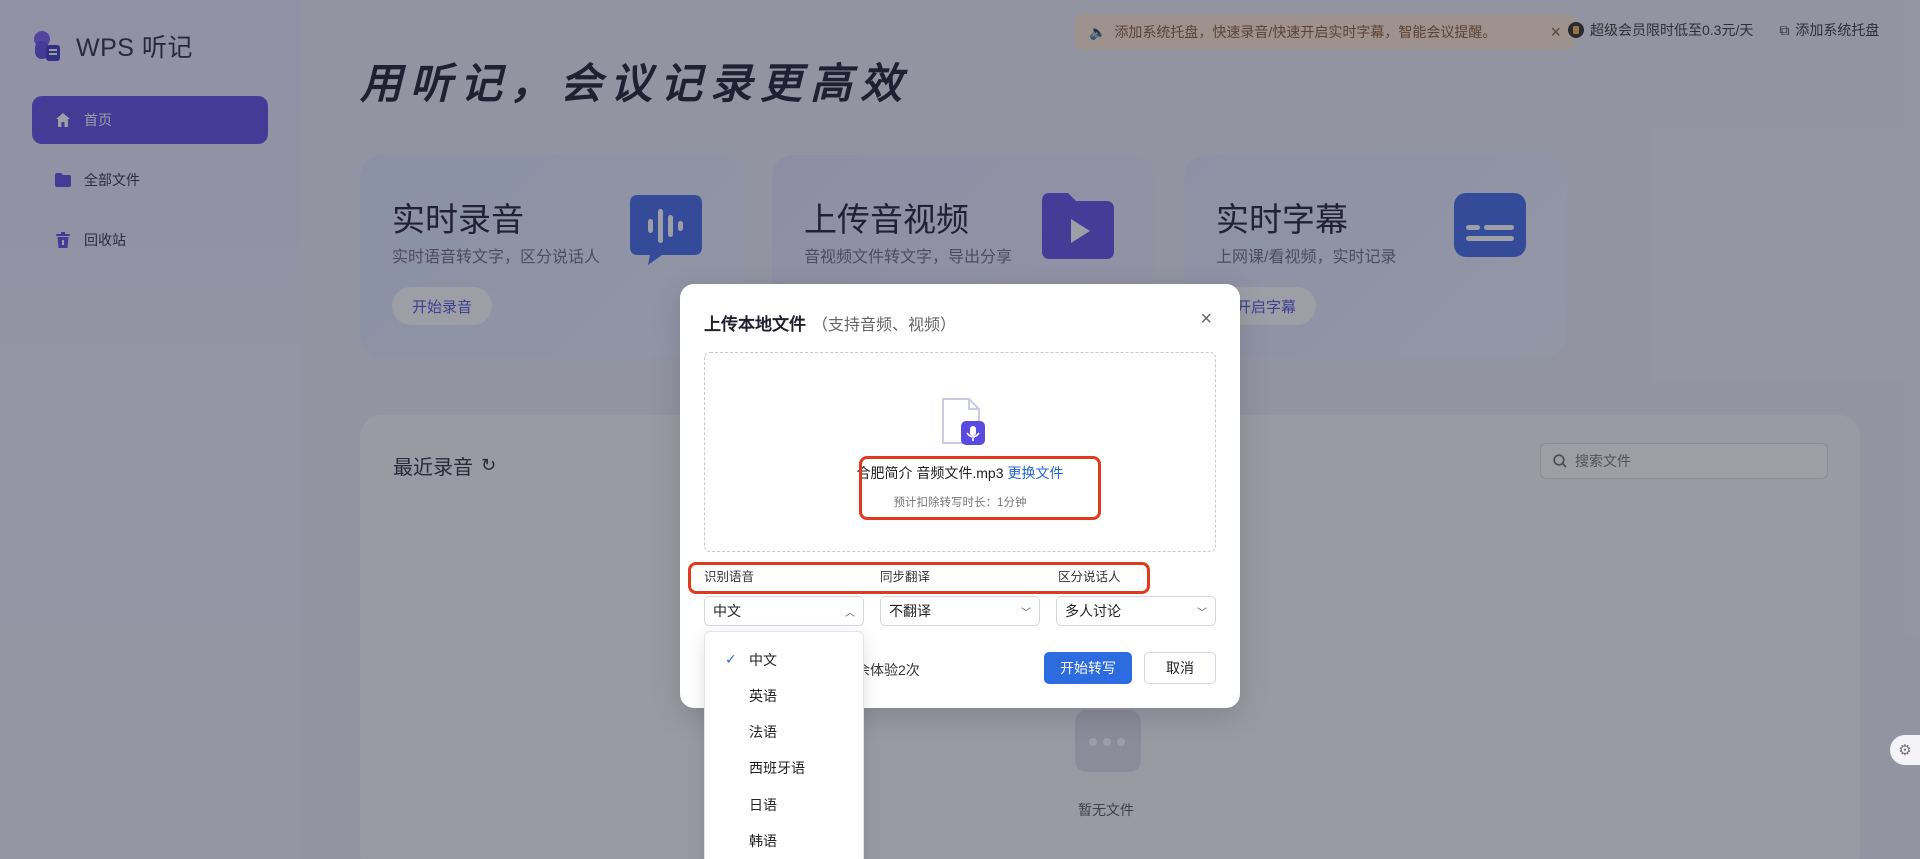 The image size is (1920, 859). I want to click on audio-file-icon, so click(963, 422).